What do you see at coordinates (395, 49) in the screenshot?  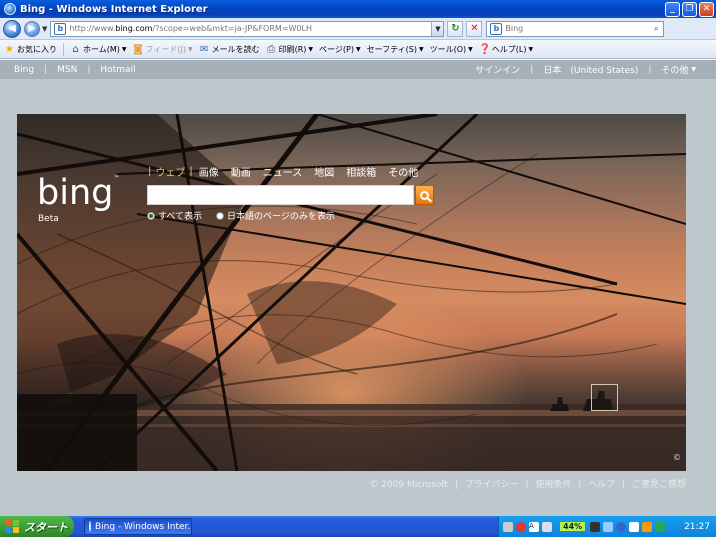 I see `safety-menu-button: セーフティ(S) ▼` at bounding box center [395, 49].